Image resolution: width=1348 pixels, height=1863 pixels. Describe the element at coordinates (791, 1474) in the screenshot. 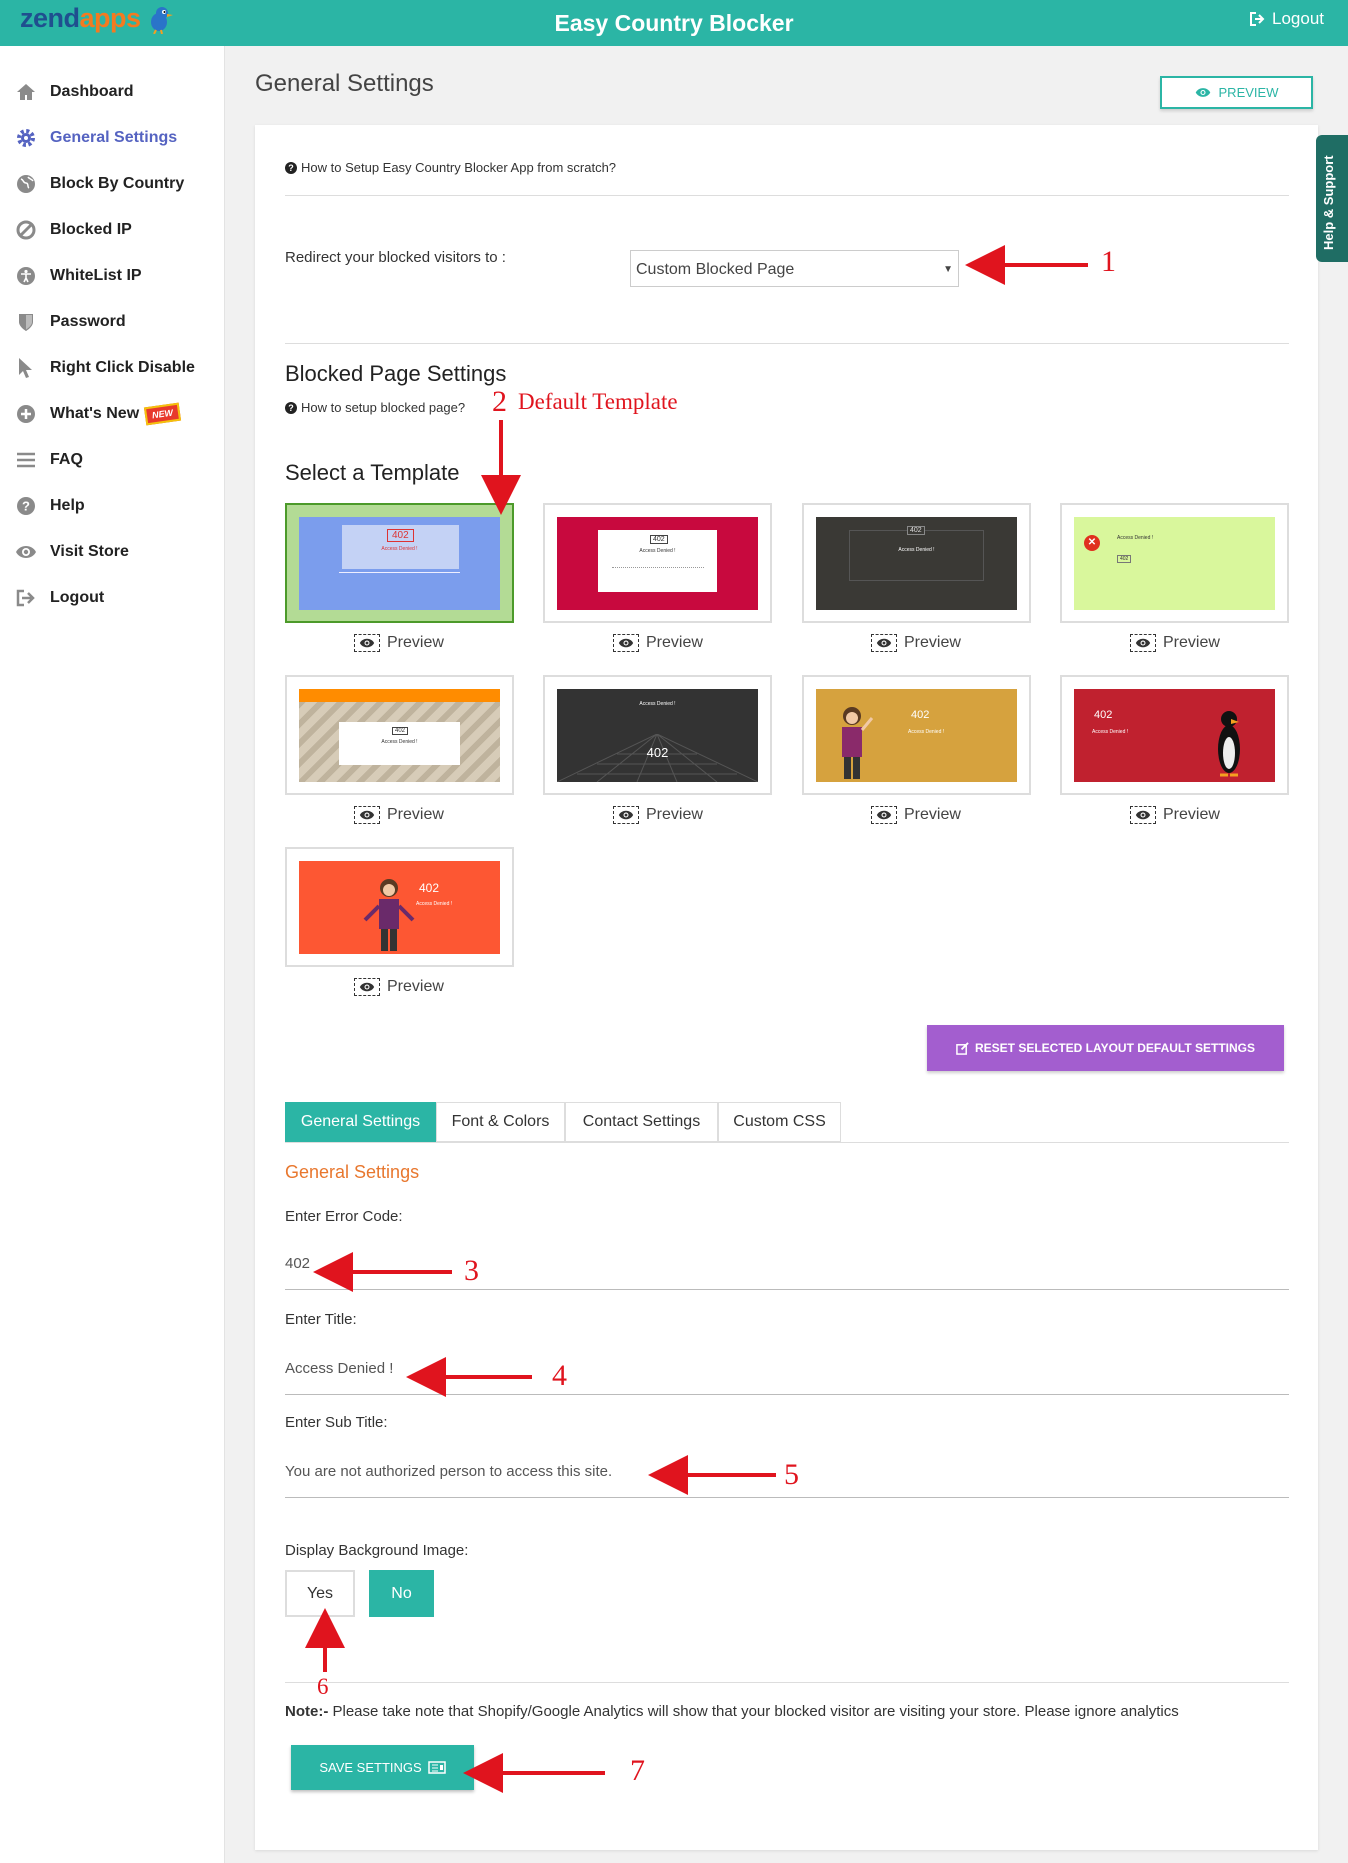

I see `annotation-5: 5` at that location.